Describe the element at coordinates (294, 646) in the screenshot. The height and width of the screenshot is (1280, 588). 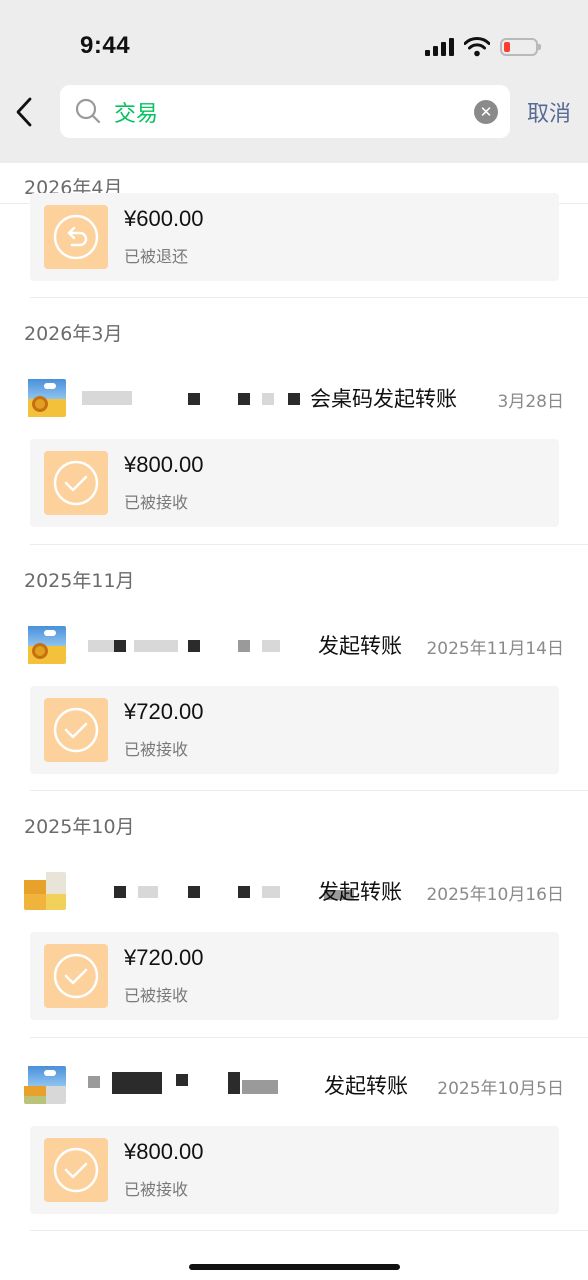
I see `sender-row: 发起转账 2025年11月14日` at that location.